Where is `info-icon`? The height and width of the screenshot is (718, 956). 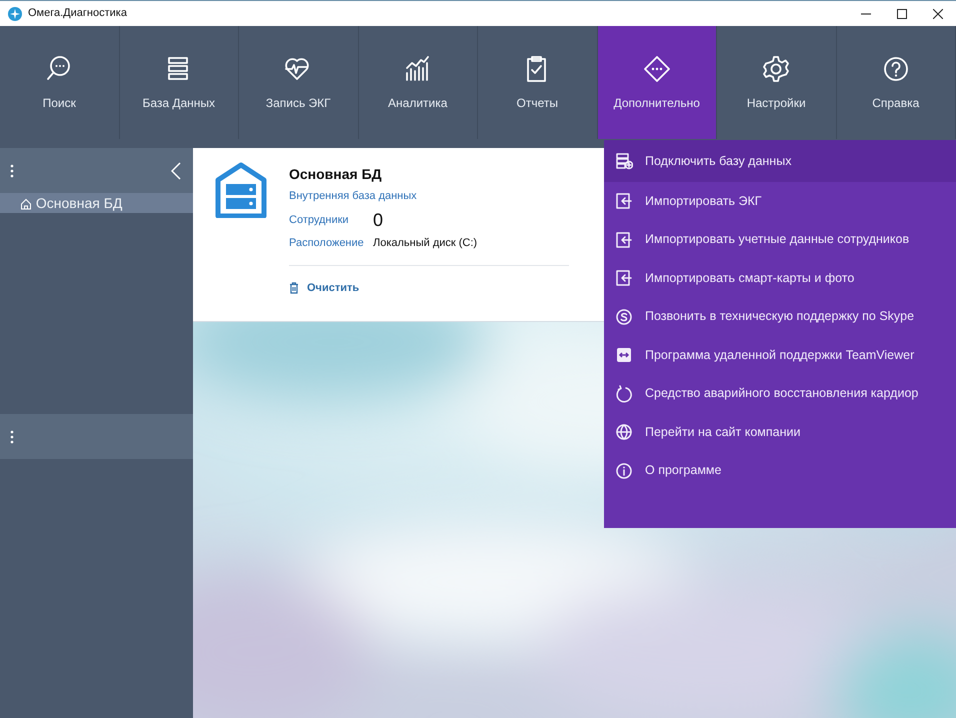 info-icon is located at coordinates (624, 471).